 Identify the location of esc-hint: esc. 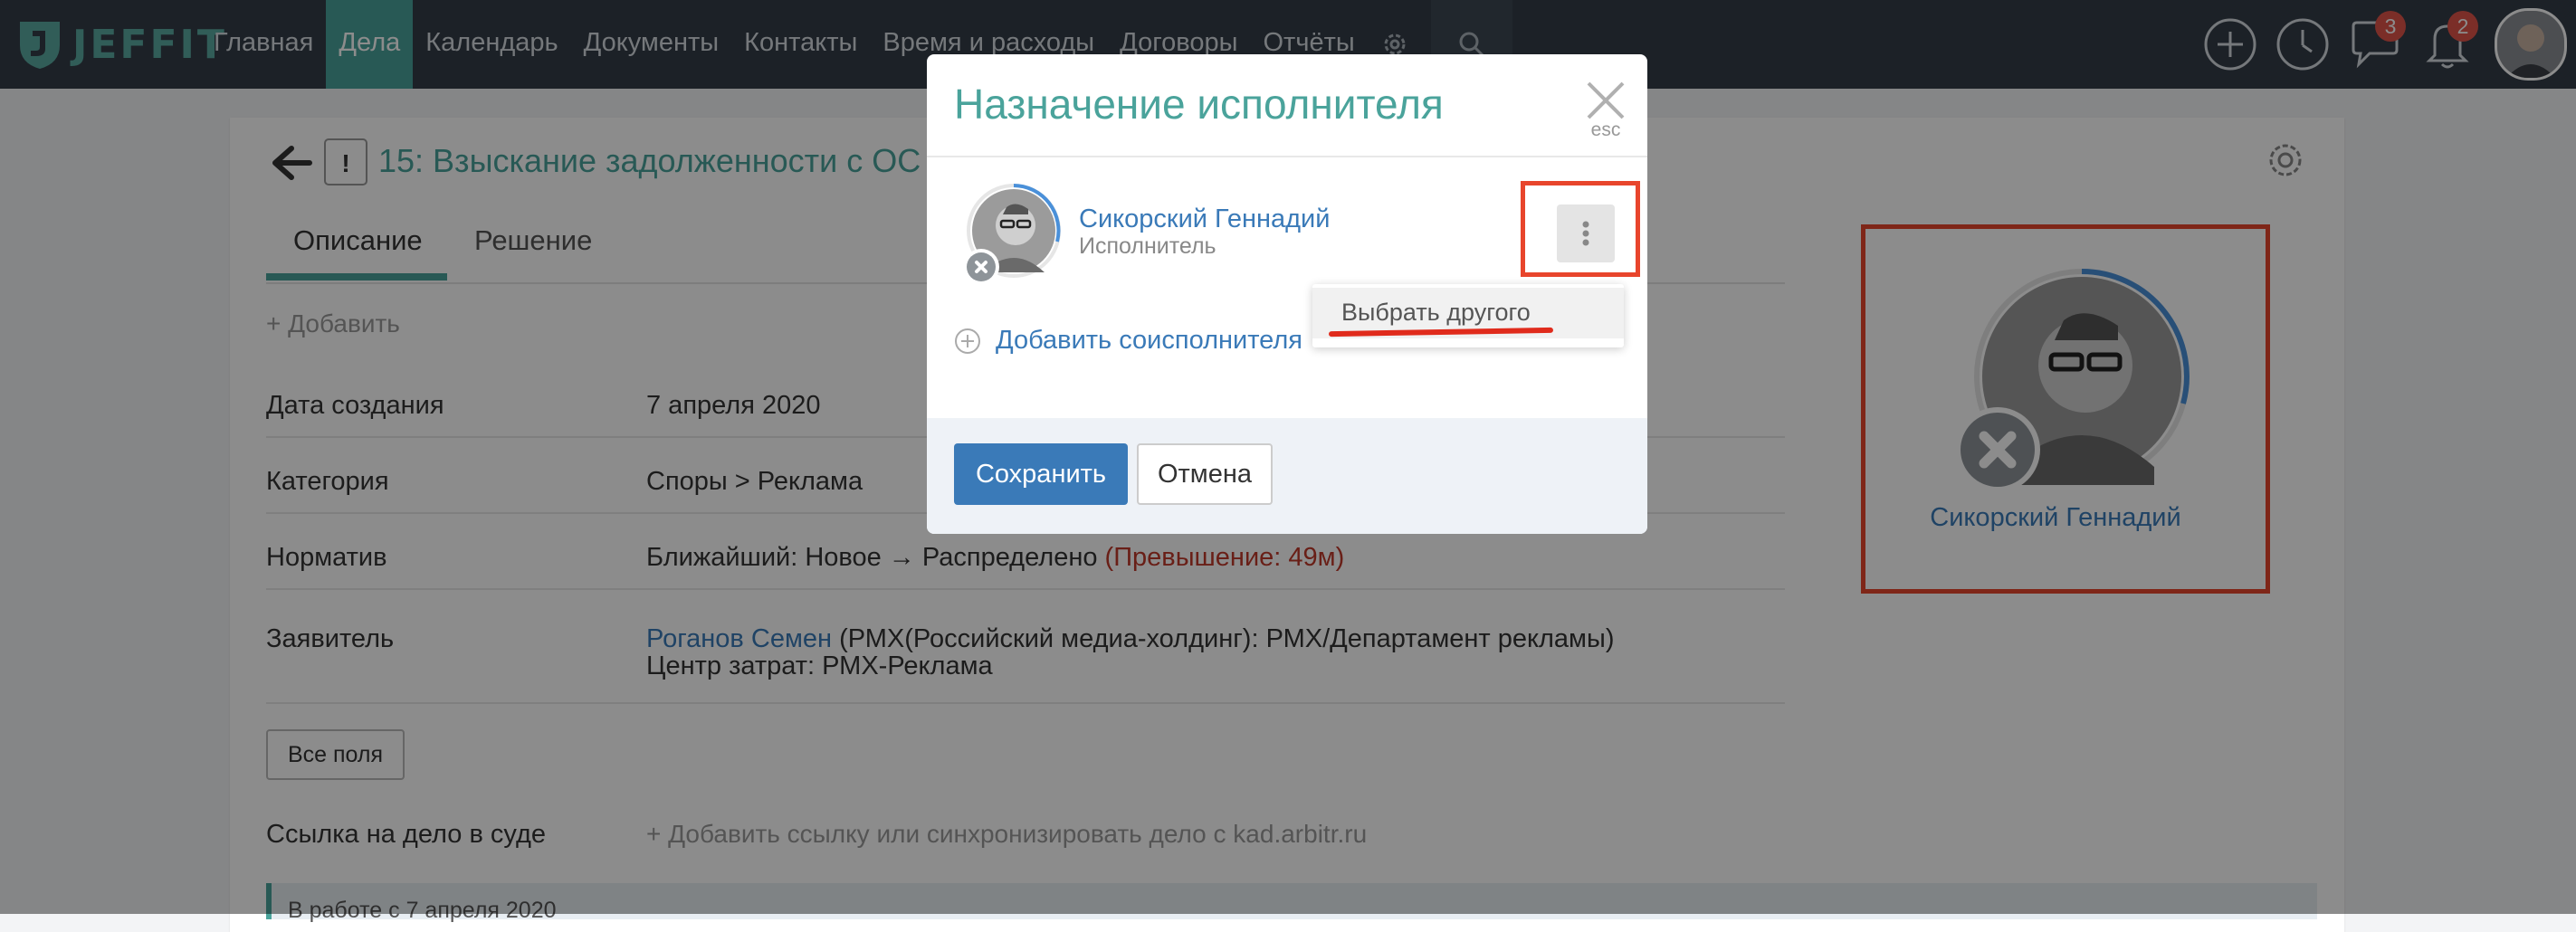
(1605, 129).